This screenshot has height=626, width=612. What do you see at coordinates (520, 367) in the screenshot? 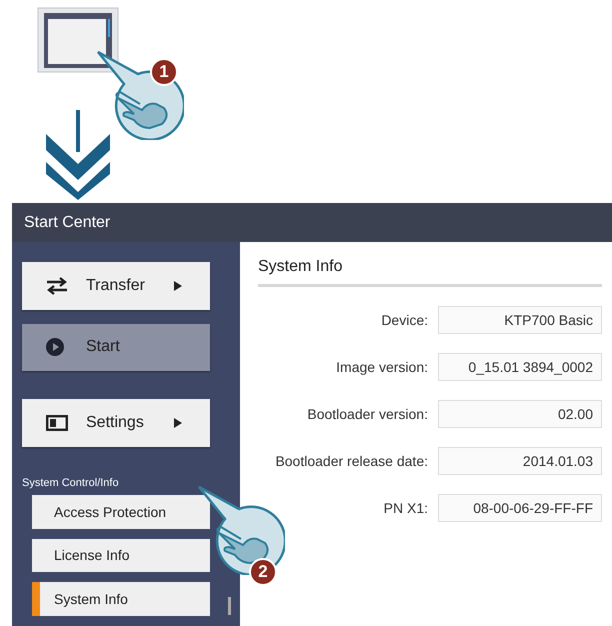
I see `info-field: 0_15.01 3894_0002` at bounding box center [520, 367].